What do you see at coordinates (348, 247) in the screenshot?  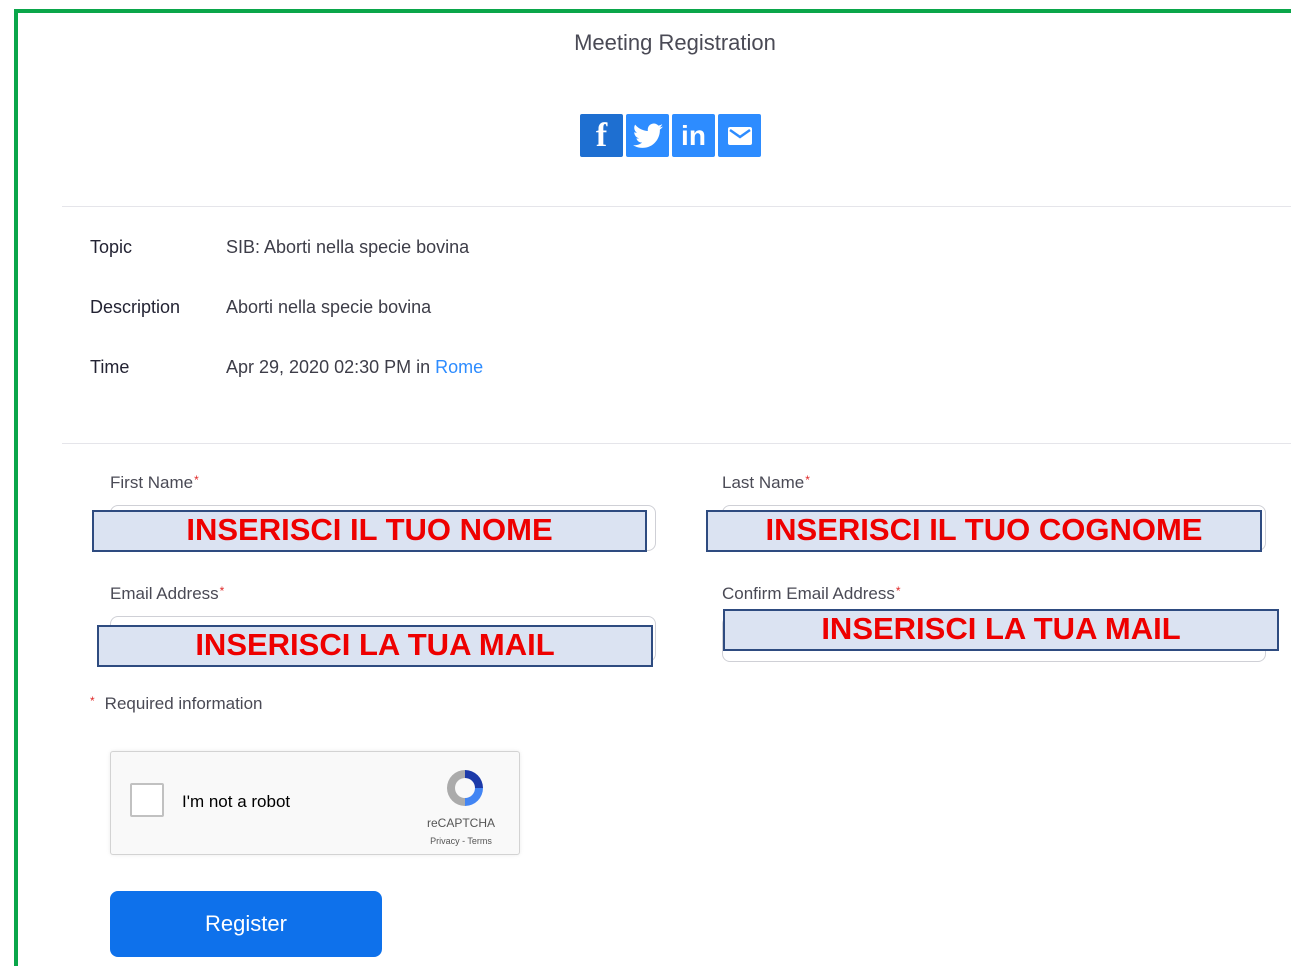 I see `topic-value: SIB: Aborti nella specie bovina` at bounding box center [348, 247].